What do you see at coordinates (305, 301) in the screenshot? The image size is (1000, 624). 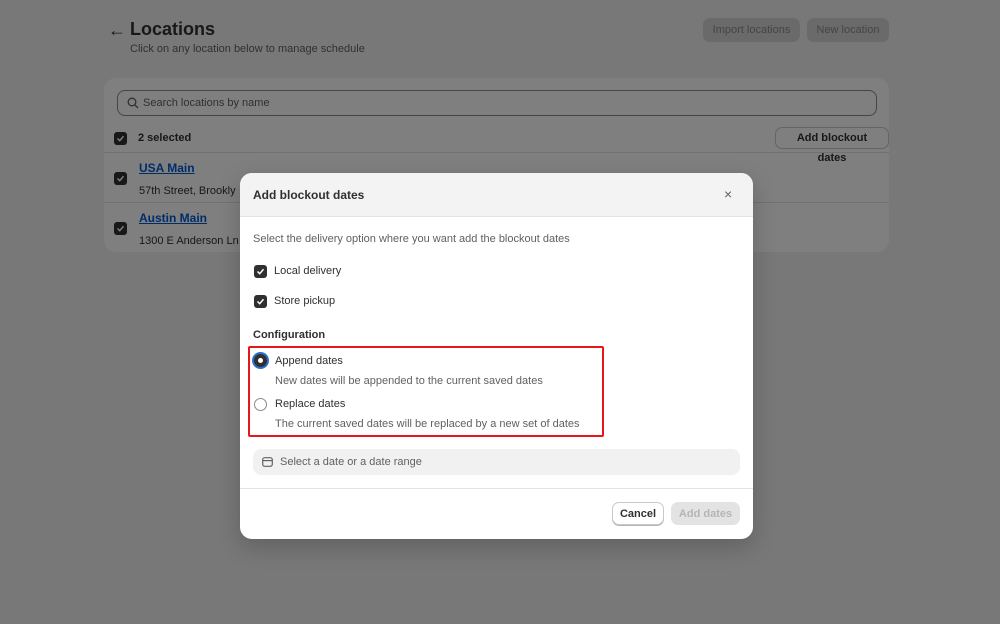 I see `checkbox-label: Store pickup` at bounding box center [305, 301].